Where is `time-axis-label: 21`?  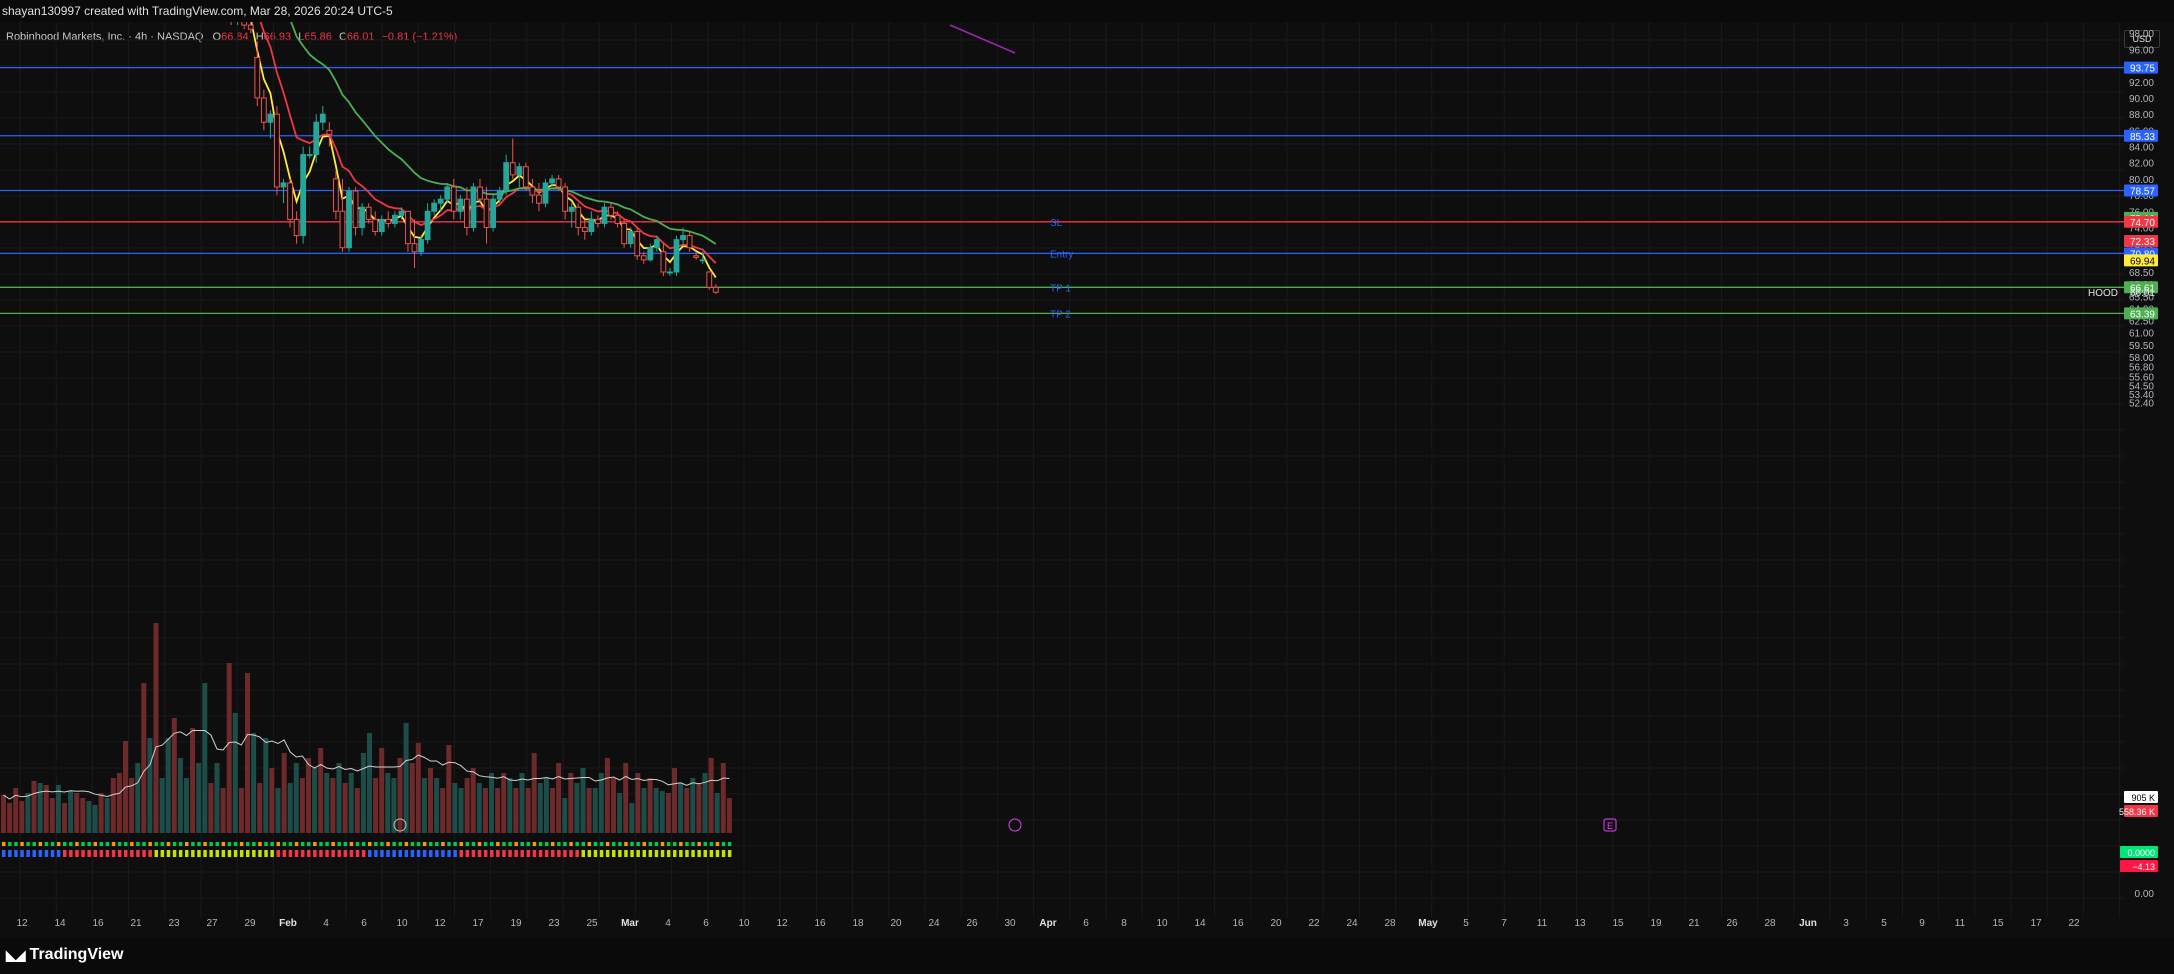 time-axis-label: 21 is located at coordinates (1694, 923).